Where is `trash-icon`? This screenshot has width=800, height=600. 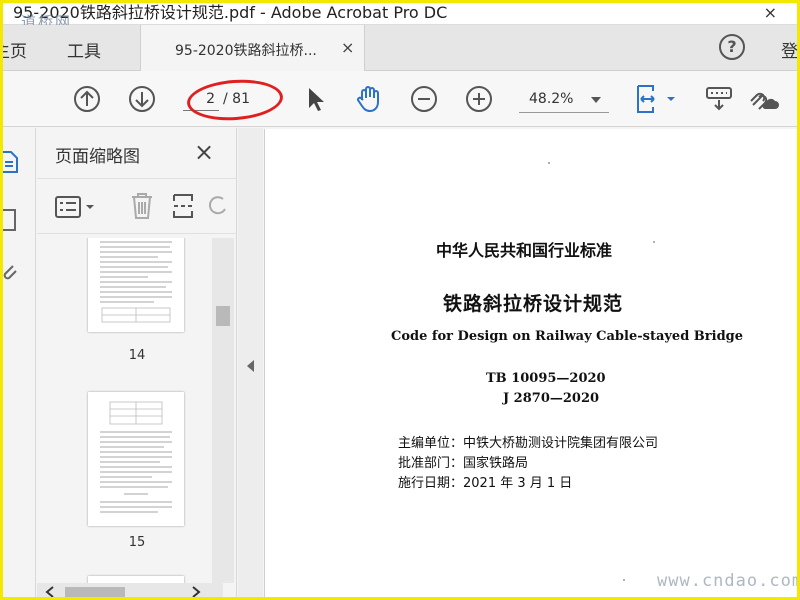 trash-icon is located at coordinates (142, 206).